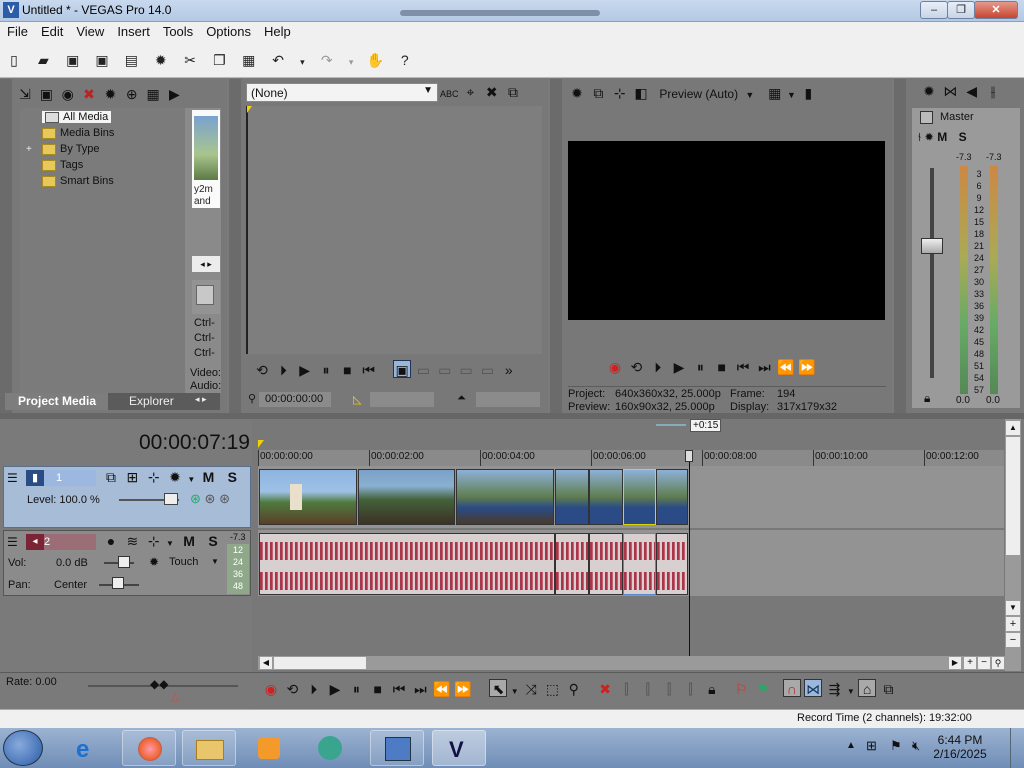 This screenshot has width=1024, height=768. What do you see at coordinates (1013, 608) in the screenshot?
I see `scroll-down-button: ▼` at bounding box center [1013, 608].